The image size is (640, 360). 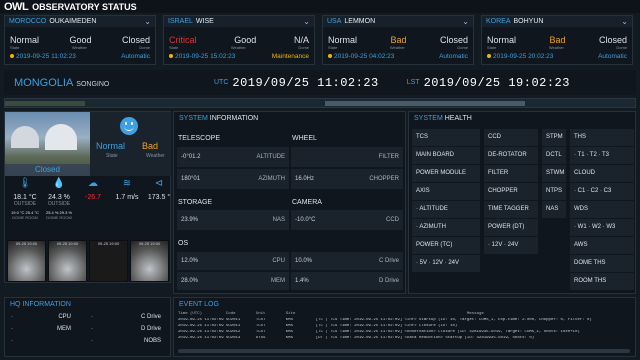 I want to click on health-item: ROOM THS, so click(x=602, y=281).